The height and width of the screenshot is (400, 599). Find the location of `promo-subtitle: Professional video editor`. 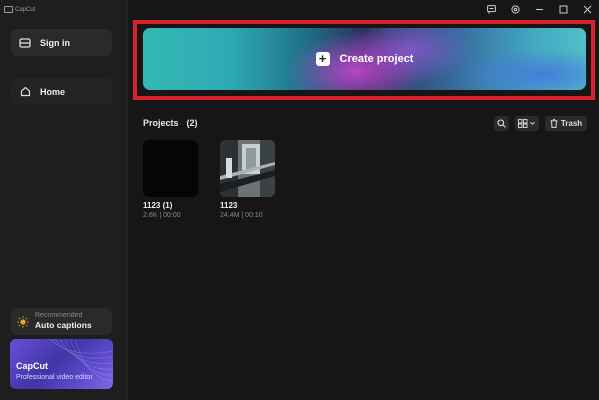

promo-subtitle: Professional video editor is located at coordinates (54, 377).